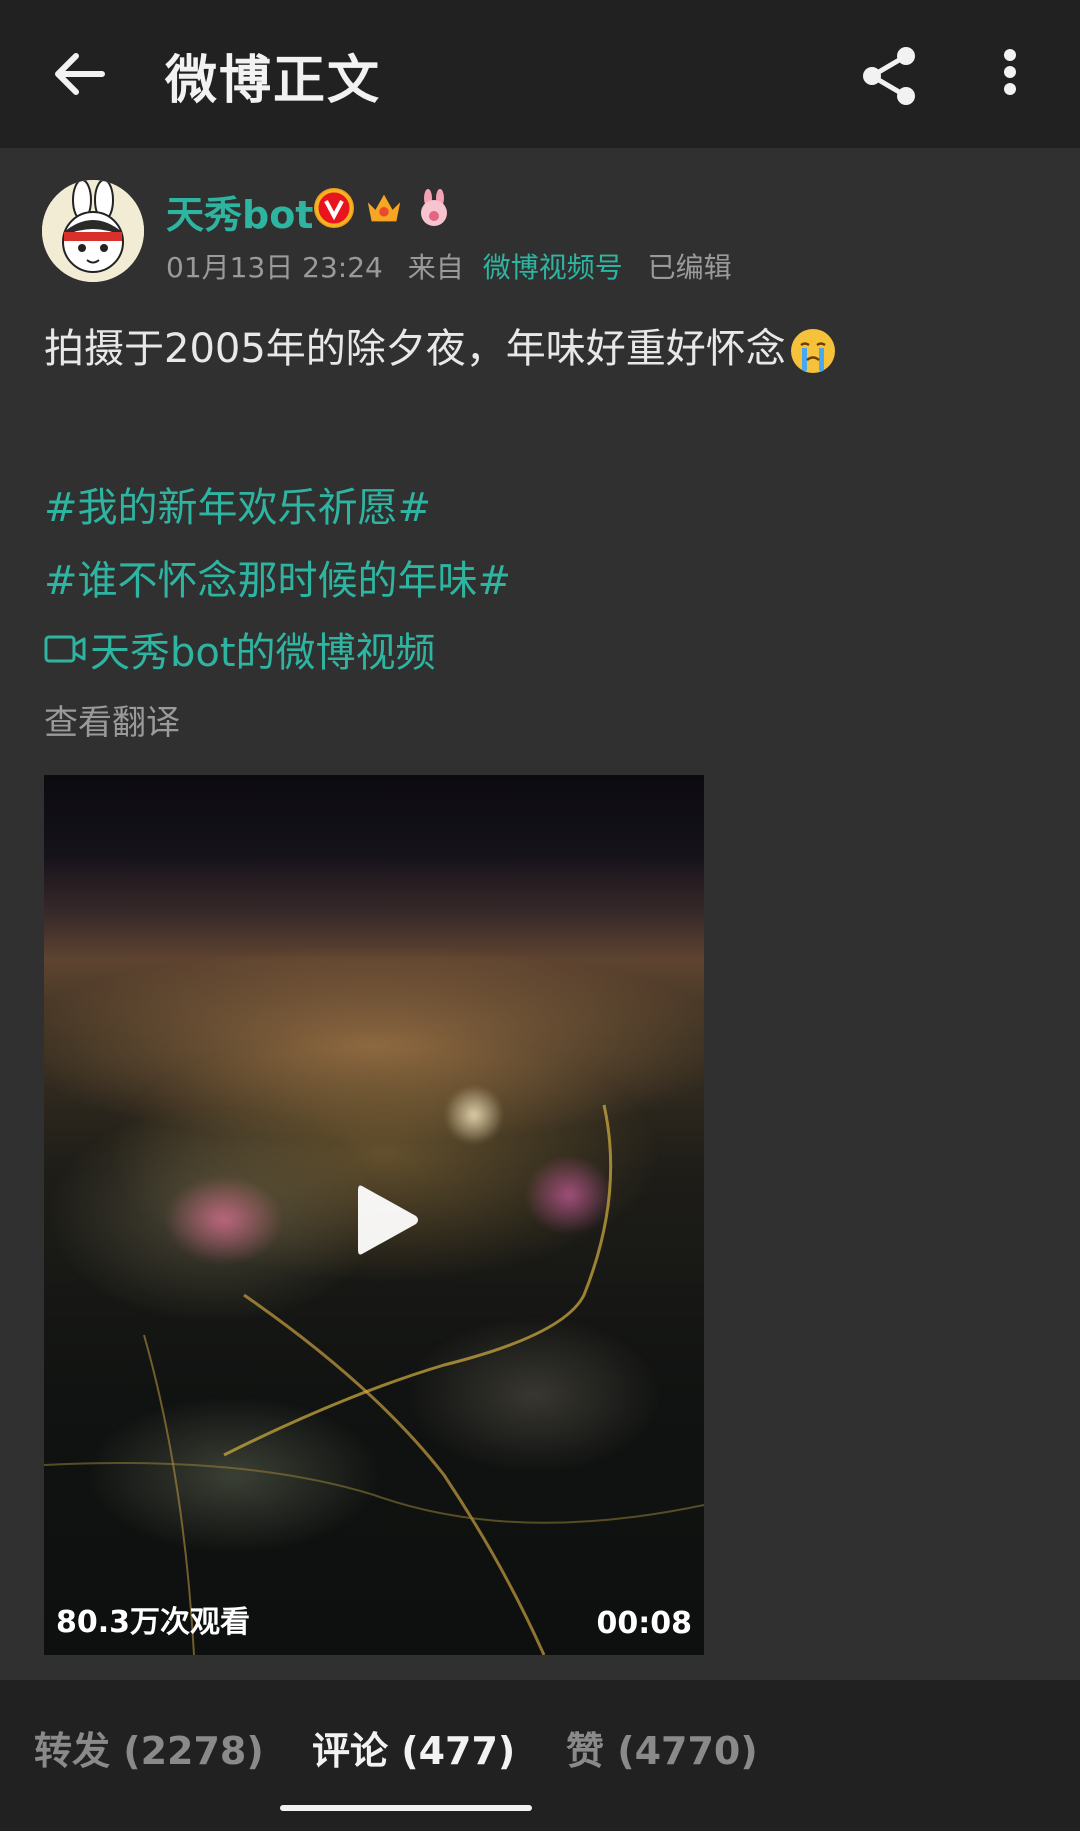  I want to click on more-button, so click(1010, 76).